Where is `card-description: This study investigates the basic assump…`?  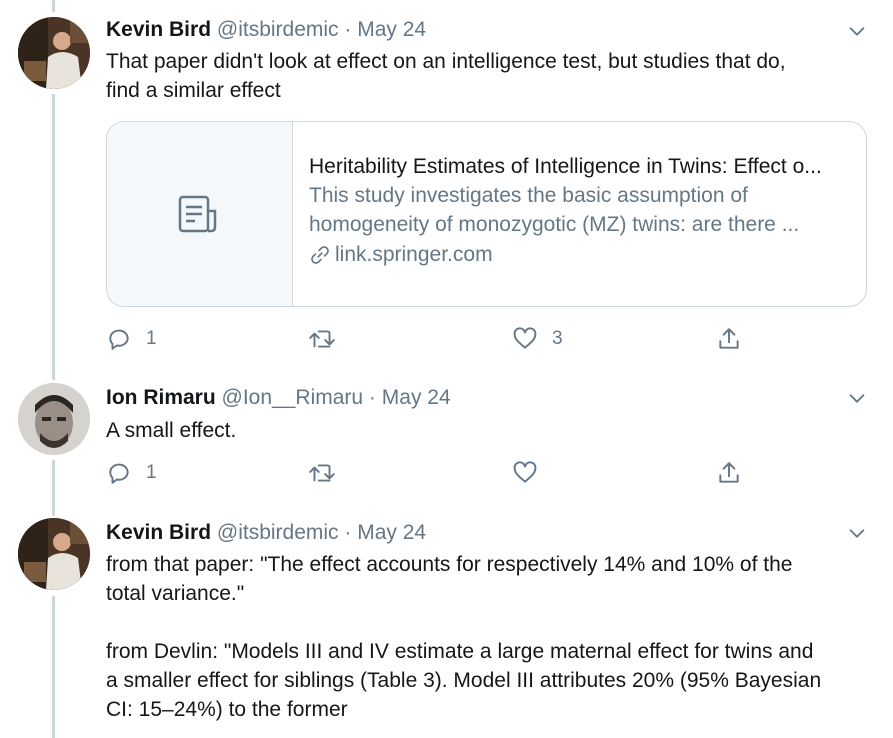 card-description: This study investigates the basic assump… is located at coordinates (583, 210).